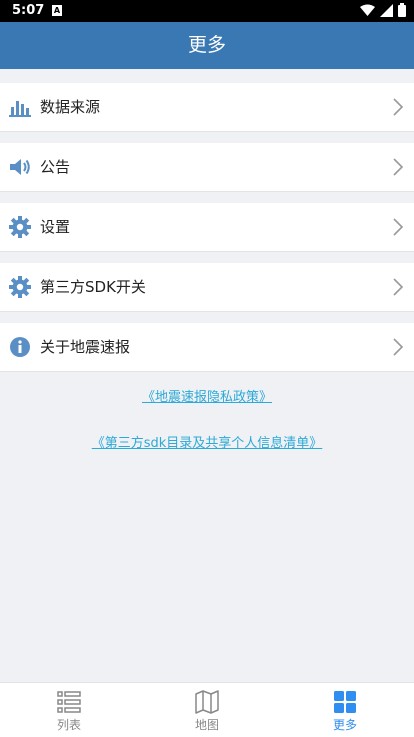 This screenshot has height=737, width=414. Describe the element at coordinates (20, 167) in the screenshot. I see `speaker-icon` at that location.